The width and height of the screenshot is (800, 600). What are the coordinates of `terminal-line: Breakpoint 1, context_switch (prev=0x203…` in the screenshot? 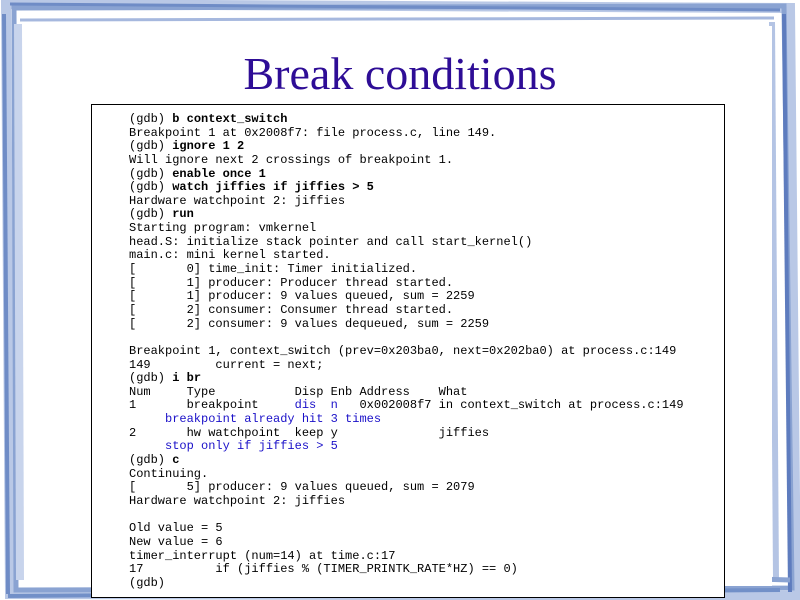 It's located at (406, 351).